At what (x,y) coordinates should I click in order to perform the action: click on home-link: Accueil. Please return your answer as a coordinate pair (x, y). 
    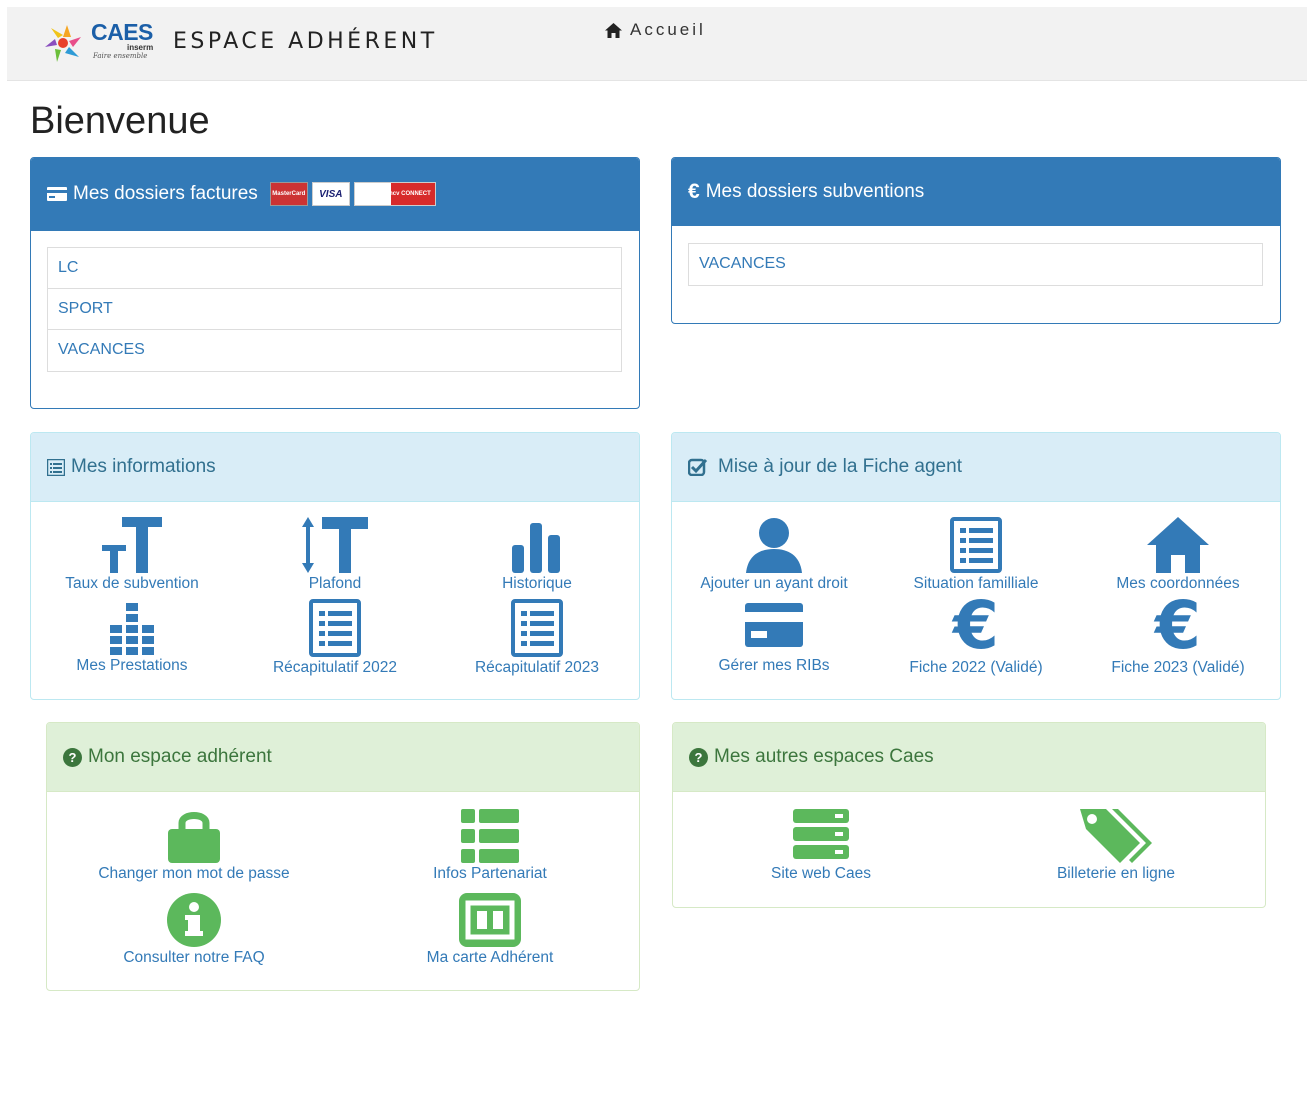
    Looking at the image, I should click on (655, 30).